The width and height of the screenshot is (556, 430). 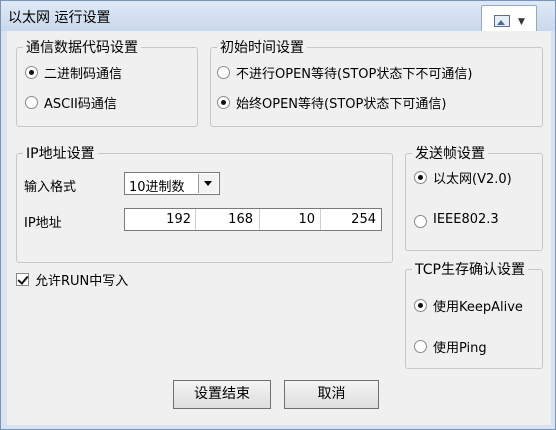 What do you see at coordinates (349, 219) in the screenshot?
I see `ip-octet-4: 254` at bounding box center [349, 219].